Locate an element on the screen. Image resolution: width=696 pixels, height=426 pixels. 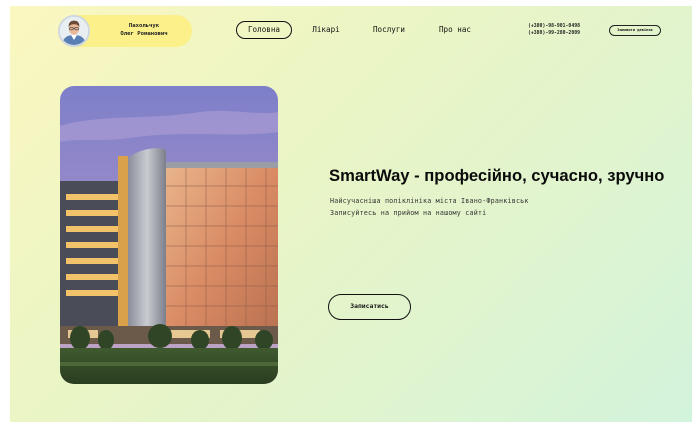
contact-phones: (+380)-98-901-0498 (+380)-99-280-2009 is located at coordinates (554, 30).